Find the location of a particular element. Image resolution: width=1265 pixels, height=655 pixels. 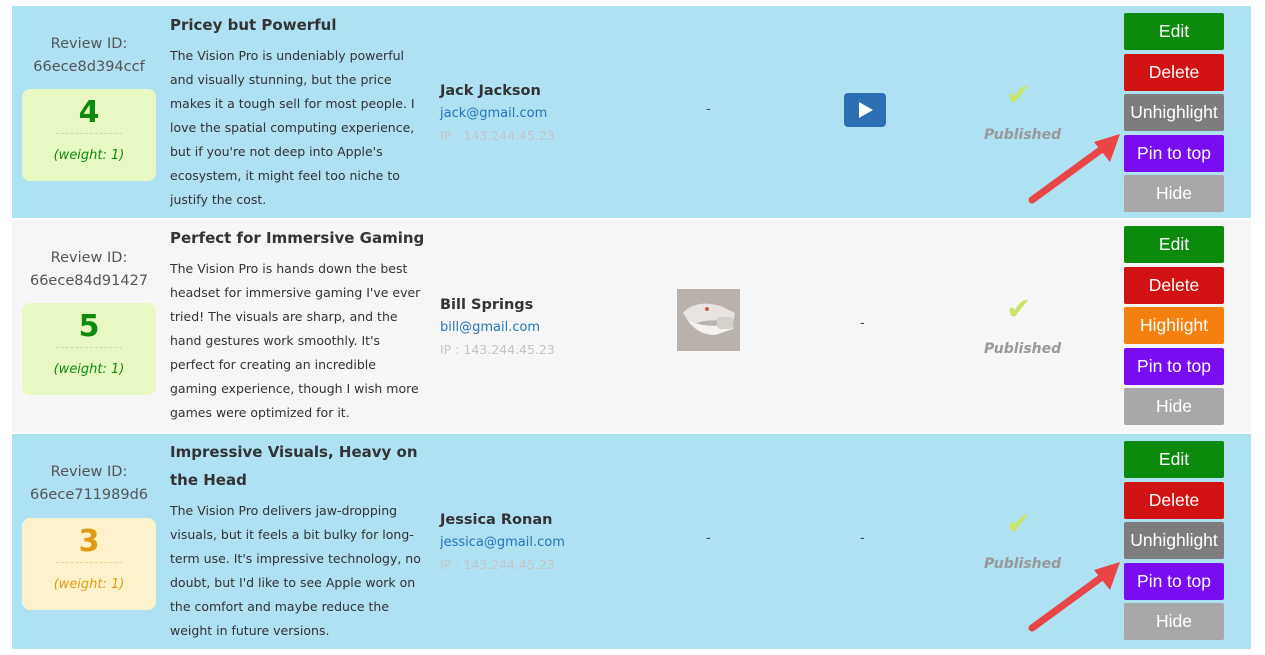

review-id-block: Review ID: 66ece84d91427 is located at coordinates (89, 270).